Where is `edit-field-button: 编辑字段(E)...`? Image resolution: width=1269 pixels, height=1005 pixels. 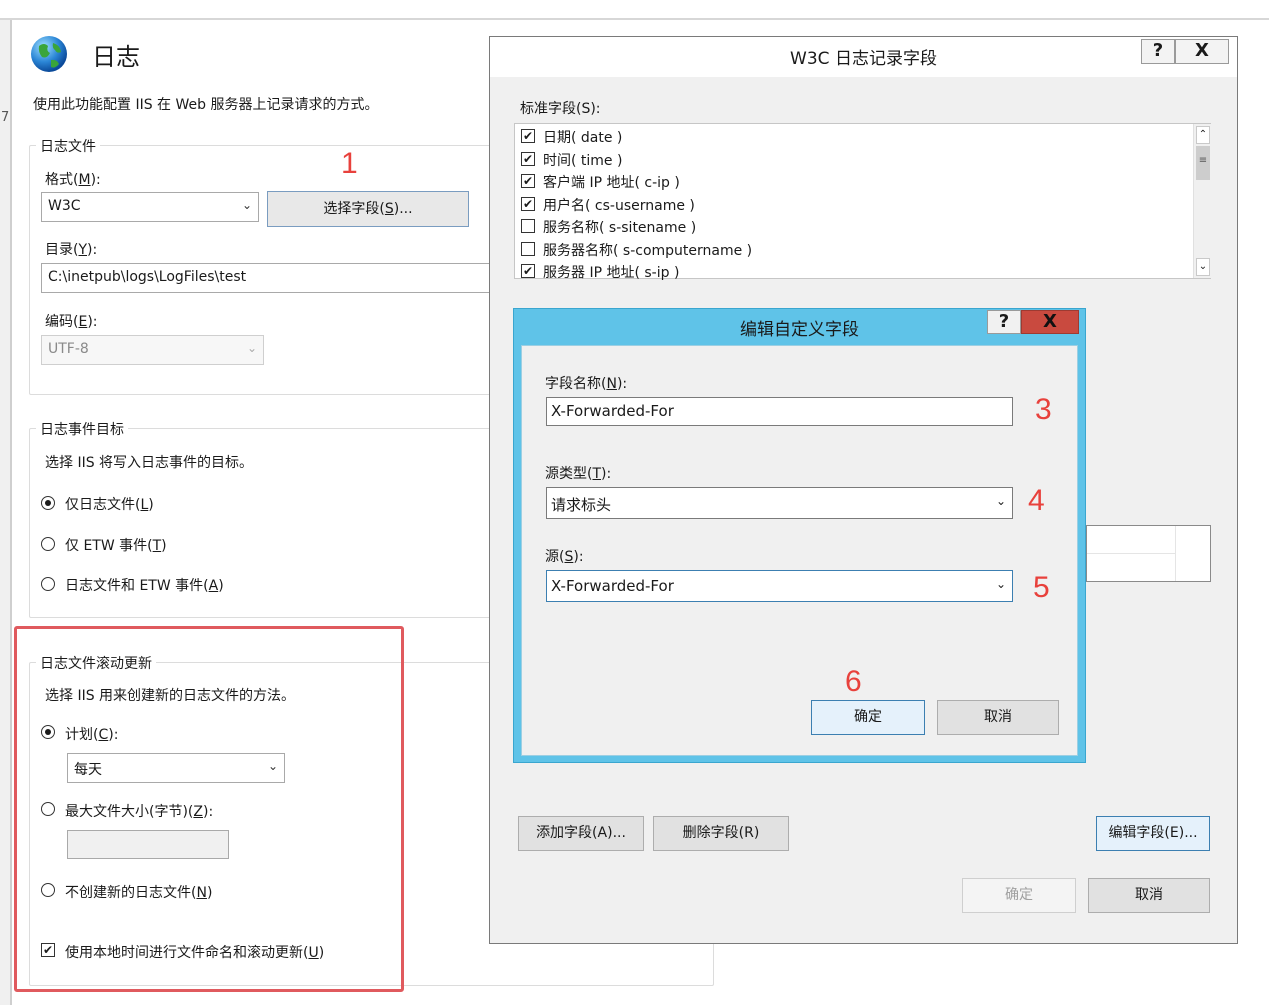 edit-field-button: 编辑字段(E)... is located at coordinates (1153, 833).